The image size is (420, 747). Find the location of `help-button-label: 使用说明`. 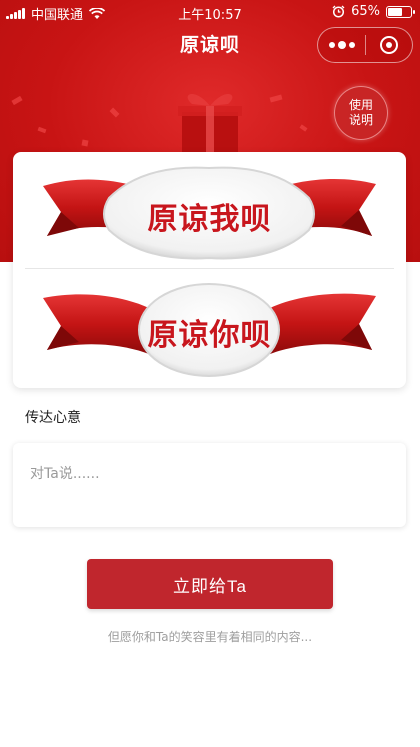

help-button-label: 使用说明 is located at coordinates (360, 112).